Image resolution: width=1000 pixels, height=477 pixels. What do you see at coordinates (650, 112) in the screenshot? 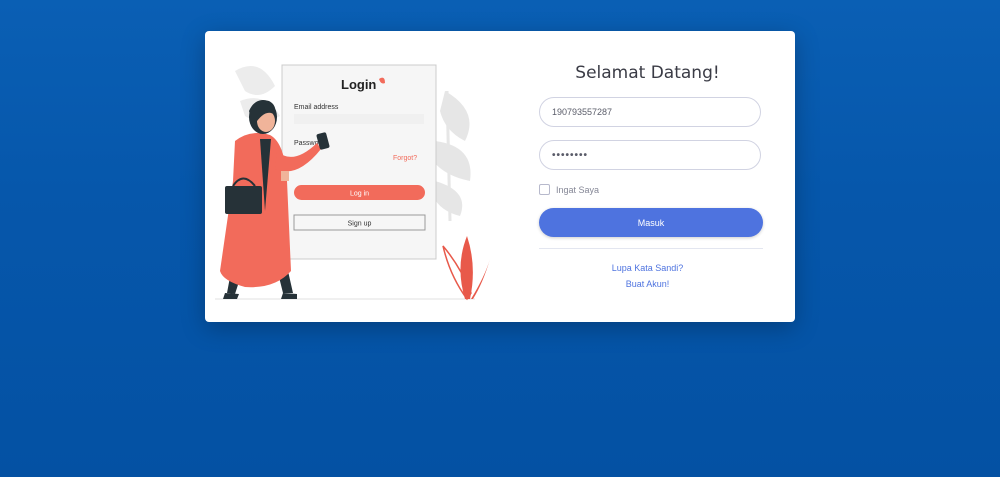
I see `username-input` at bounding box center [650, 112].